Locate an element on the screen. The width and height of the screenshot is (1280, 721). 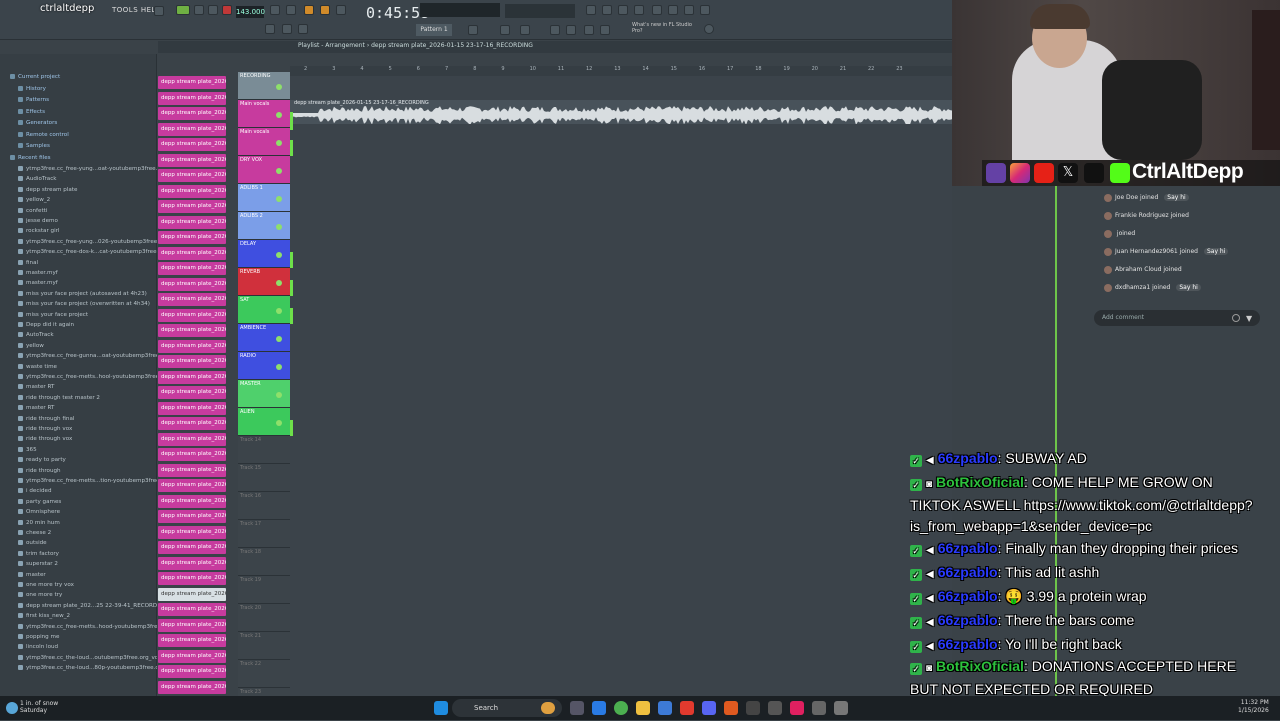
stop-icon is located at coordinates (213, 10).